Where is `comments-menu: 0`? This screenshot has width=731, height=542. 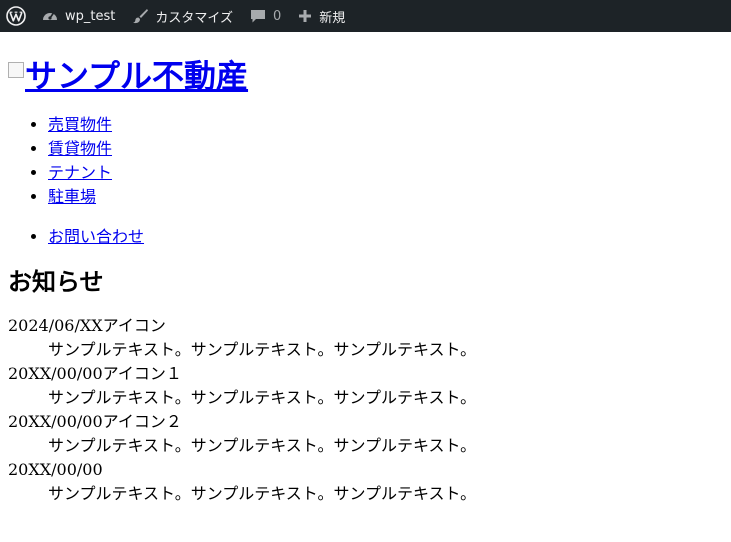
comments-menu: 0 is located at coordinates (265, 16).